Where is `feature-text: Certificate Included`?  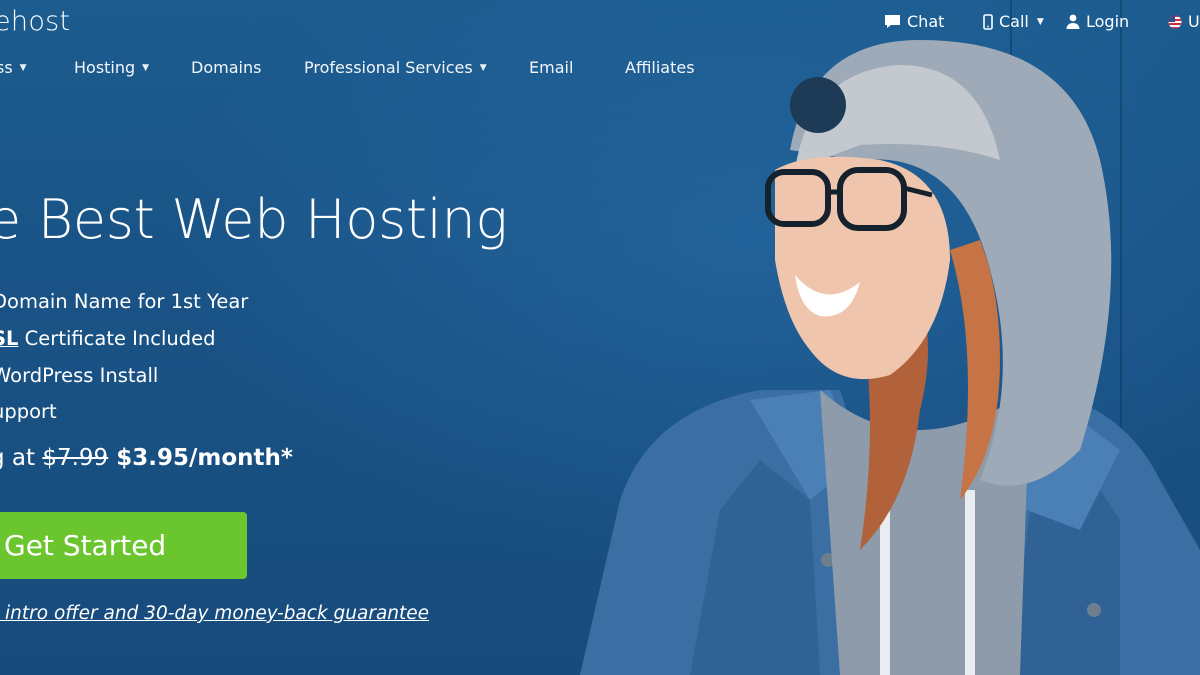 feature-text: Certificate Included is located at coordinates (117, 338).